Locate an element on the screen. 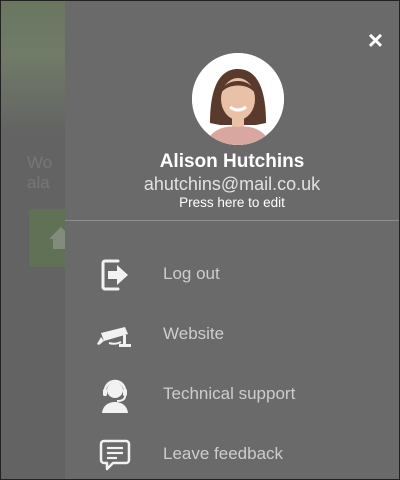 The width and height of the screenshot is (400, 480). avatar is located at coordinates (238, 99).